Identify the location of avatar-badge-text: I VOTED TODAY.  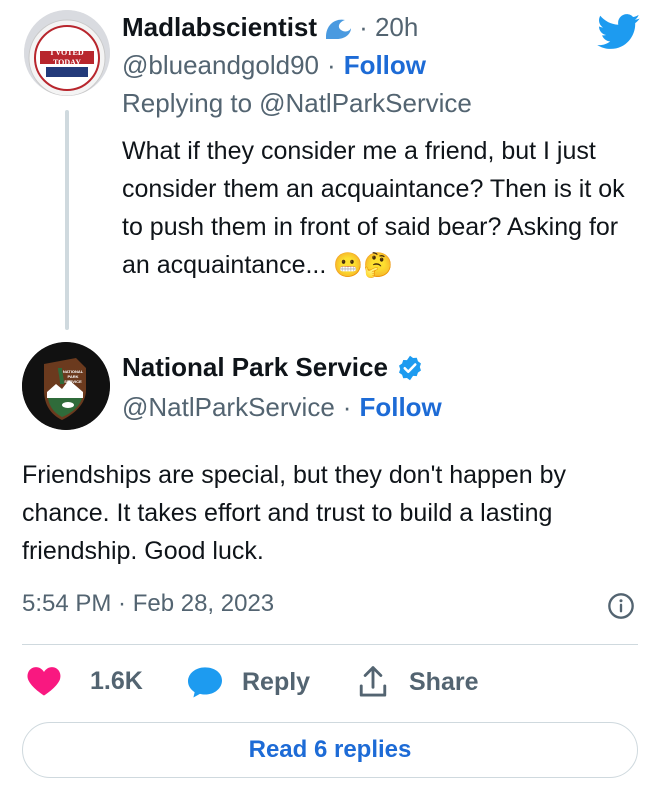
(67, 57).